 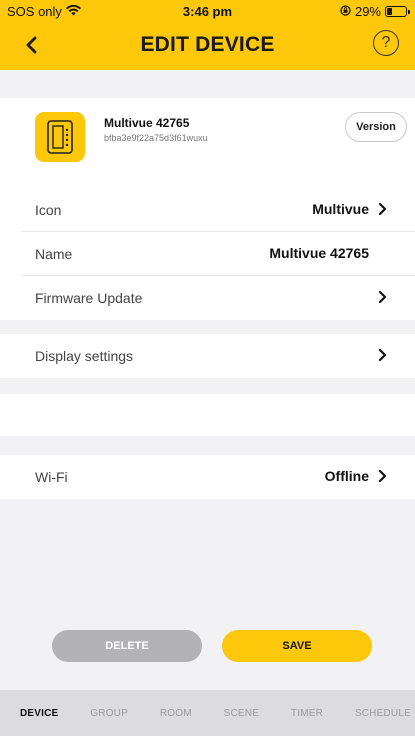 What do you see at coordinates (207, 356) in the screenshot?
I see `display-settings-row: Display settings` at bounding box center [207, 356].